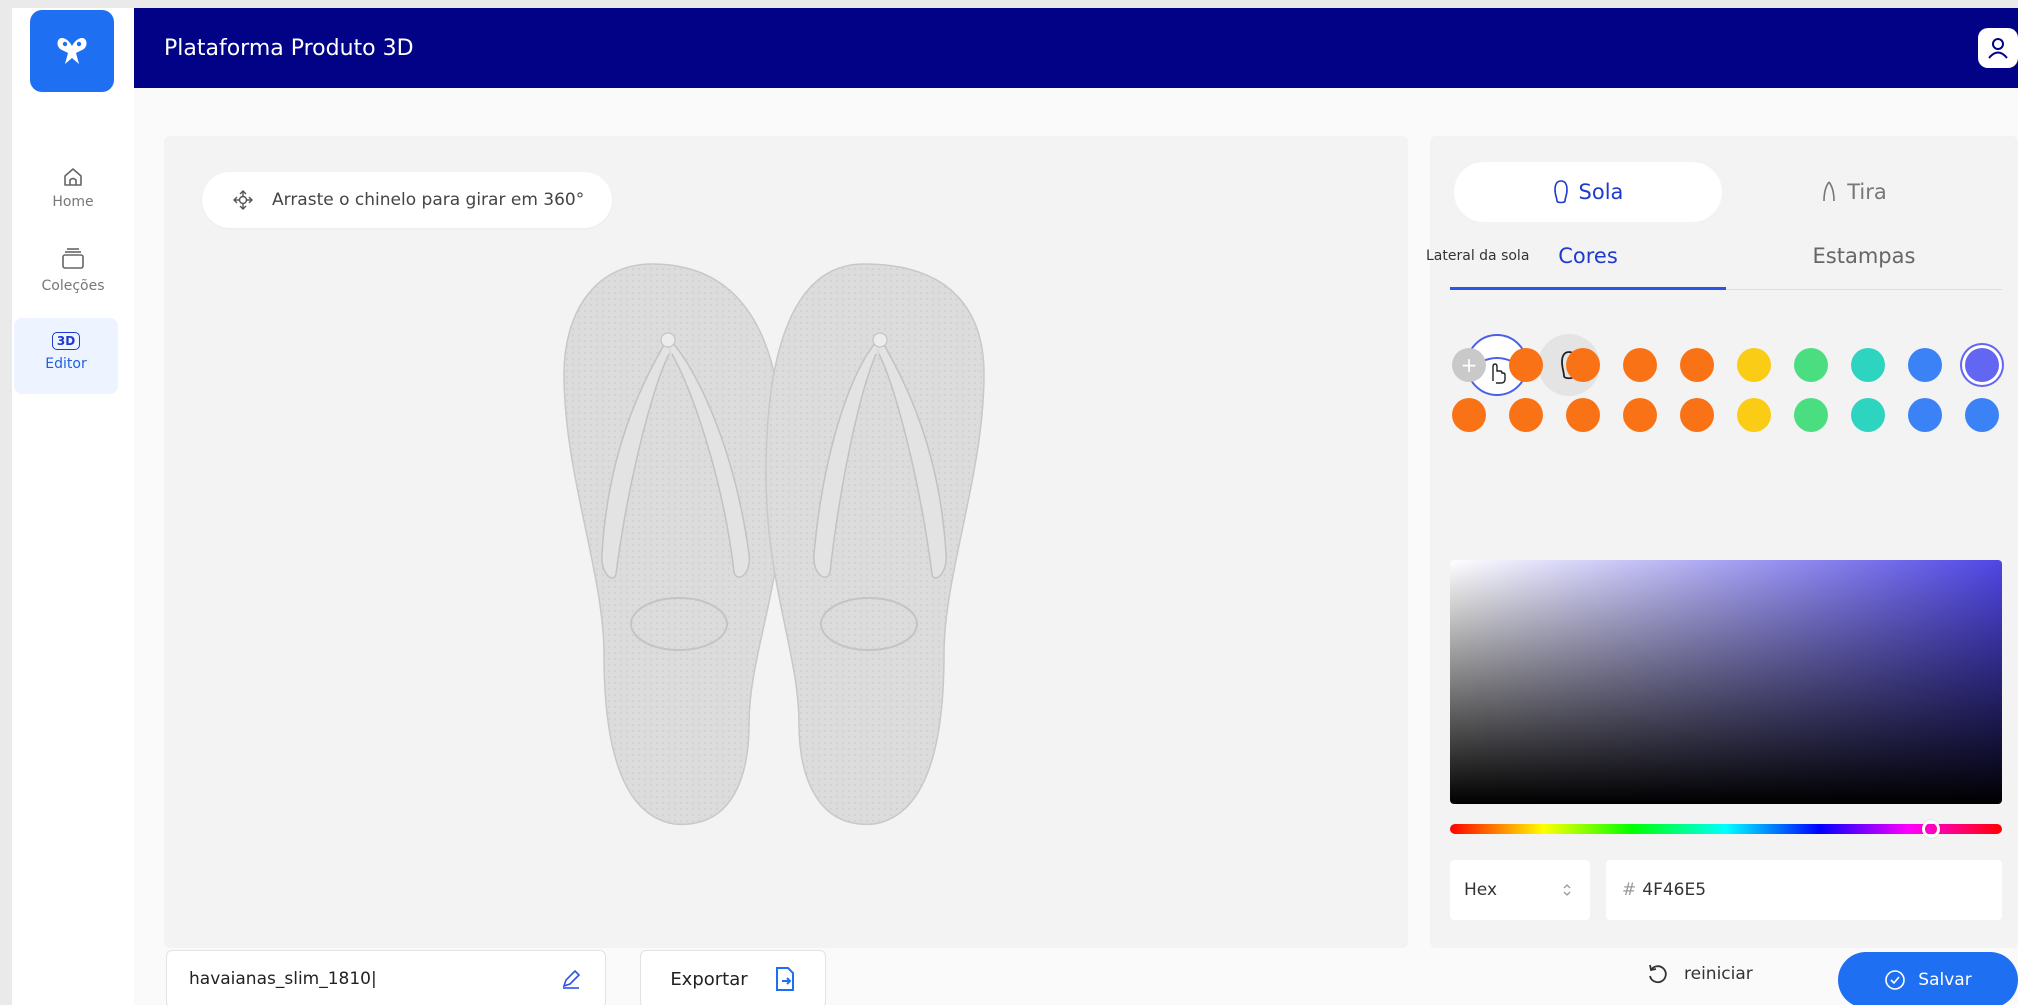 Image resolution: width=2018 pixels, height=1005 pixels. Describe the element at coordinates (1829, 191) in the screenshot. I see `strap-icon` at that location.